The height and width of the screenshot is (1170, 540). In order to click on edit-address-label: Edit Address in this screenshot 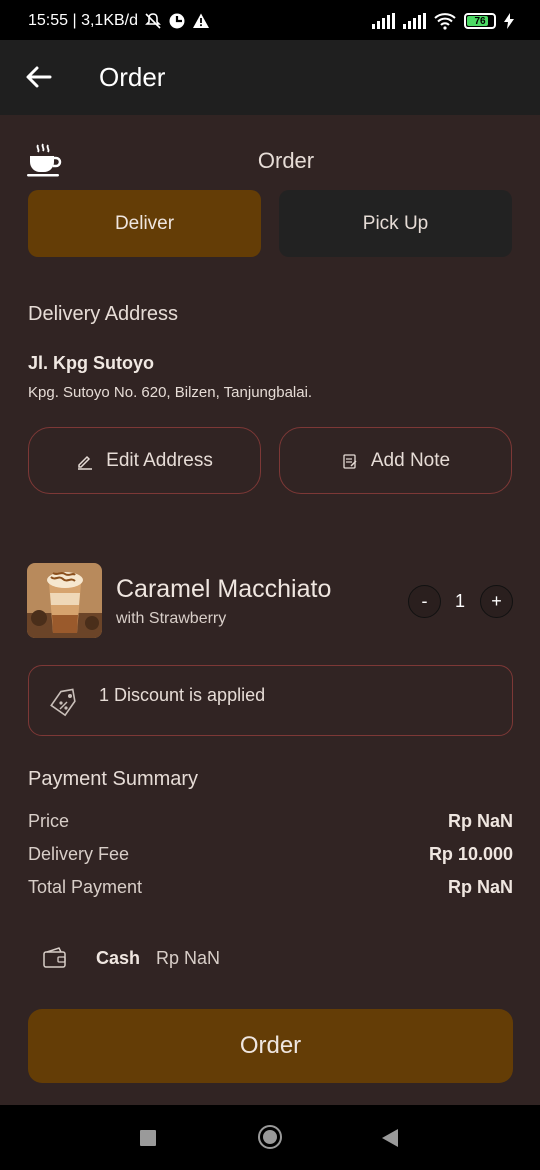, I will do `click(159, 460)`.